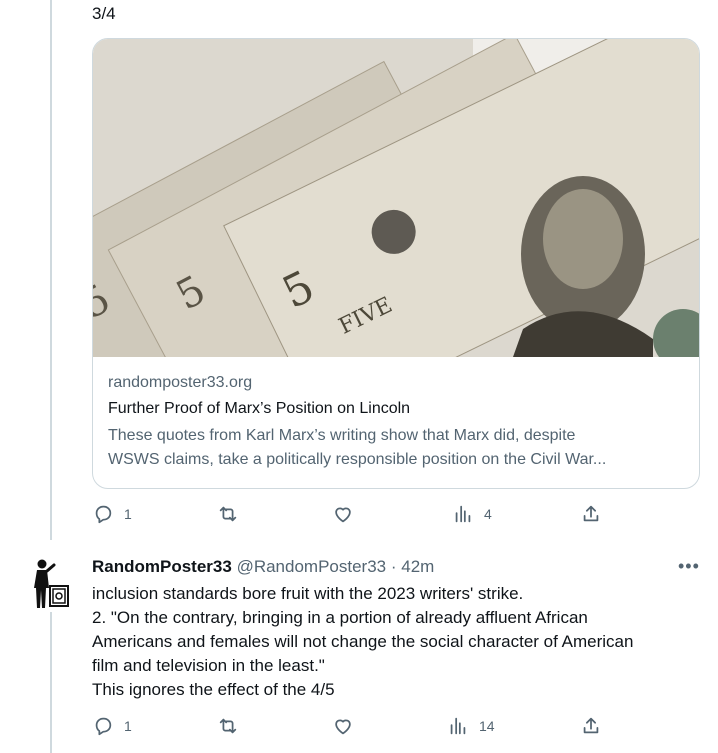 The height and width of the screenshot is (753, 718). I want to click on avatar, so click(49, 584).